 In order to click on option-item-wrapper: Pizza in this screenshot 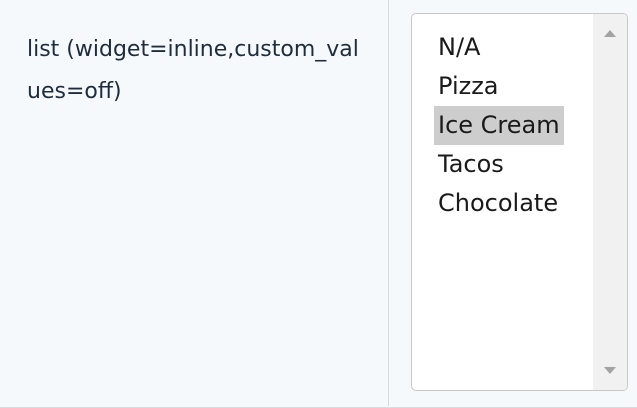, I will do `click(513, 86)`.